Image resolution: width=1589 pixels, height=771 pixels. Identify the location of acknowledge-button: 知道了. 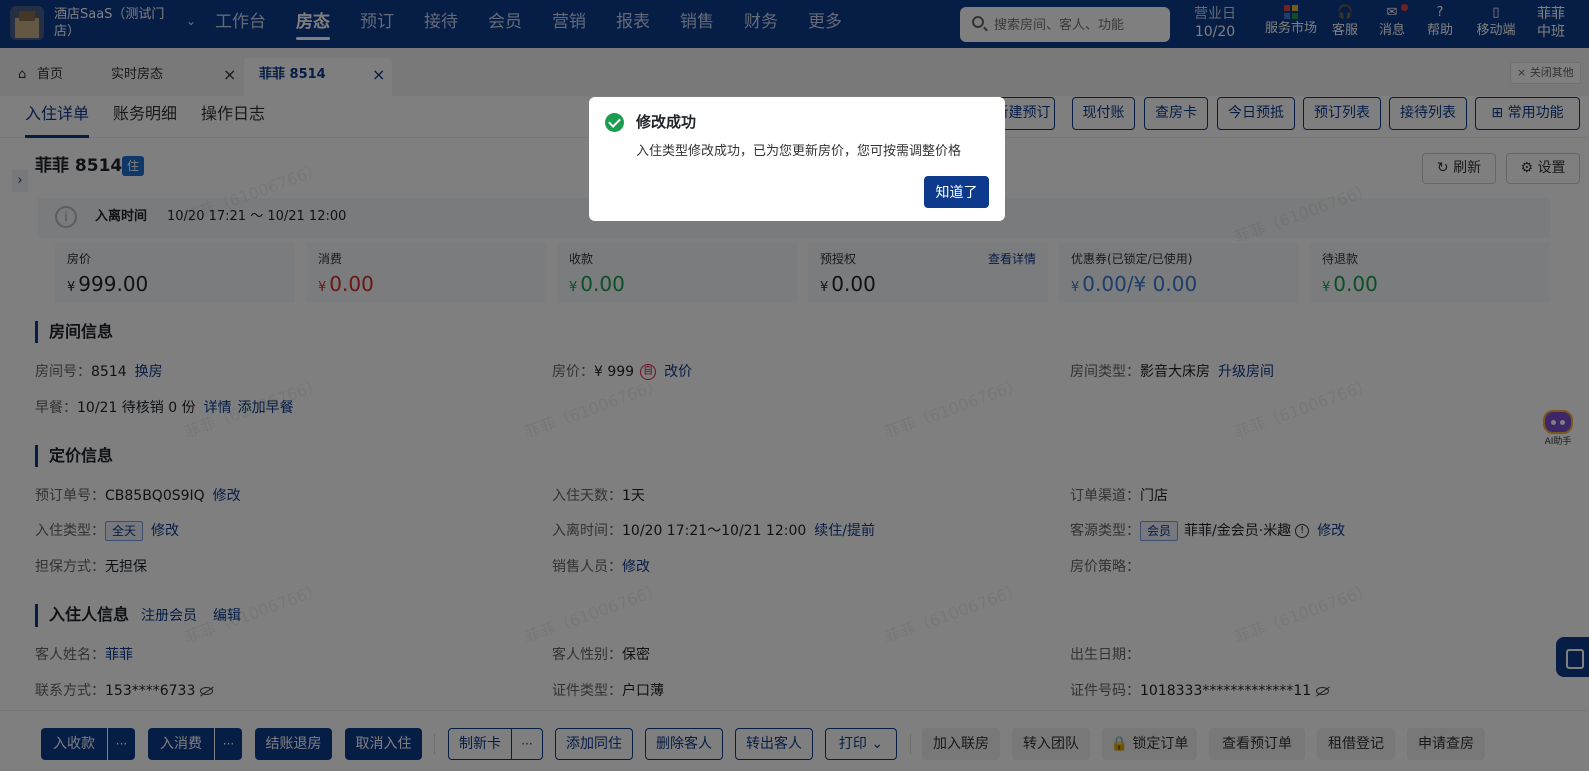
(956, 192).